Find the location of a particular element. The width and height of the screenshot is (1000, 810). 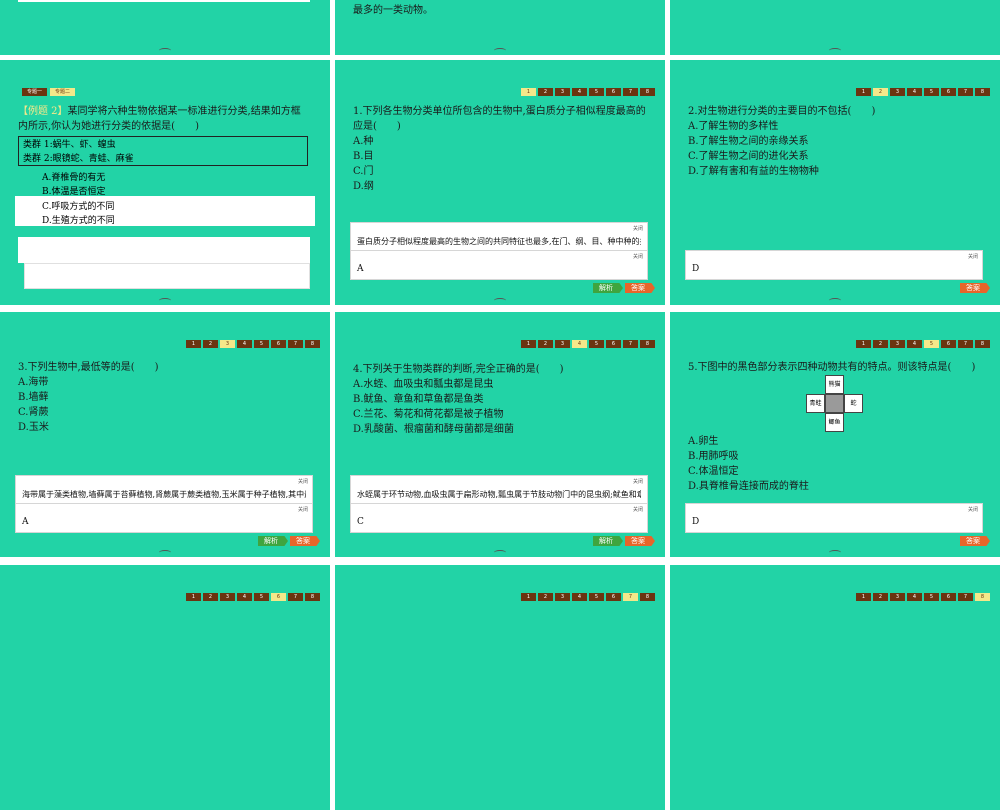

example-option-c: C.呼吸方式的不同 is located at coordinates (78, 207).